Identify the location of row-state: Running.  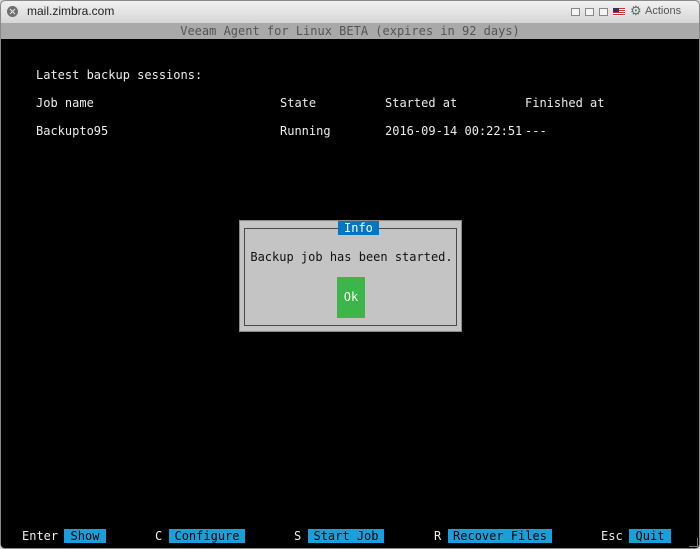
(305, 131).